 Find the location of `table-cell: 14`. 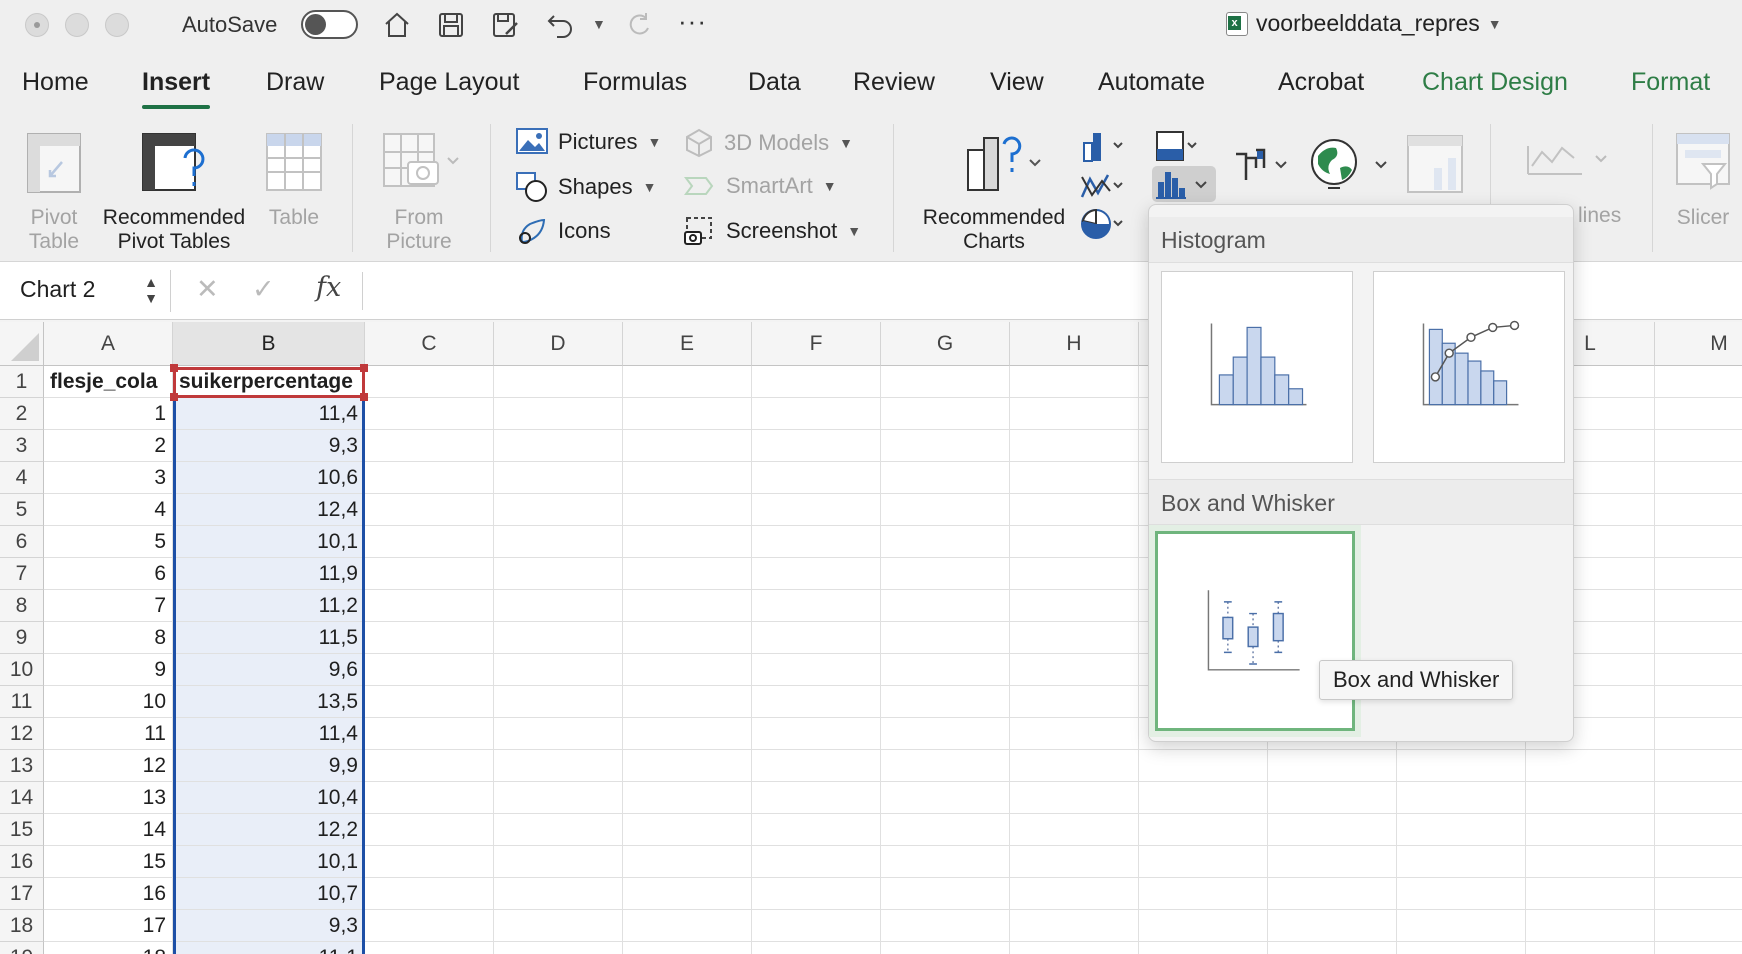

table-cell: 14 is located at coordinates (108, 830).